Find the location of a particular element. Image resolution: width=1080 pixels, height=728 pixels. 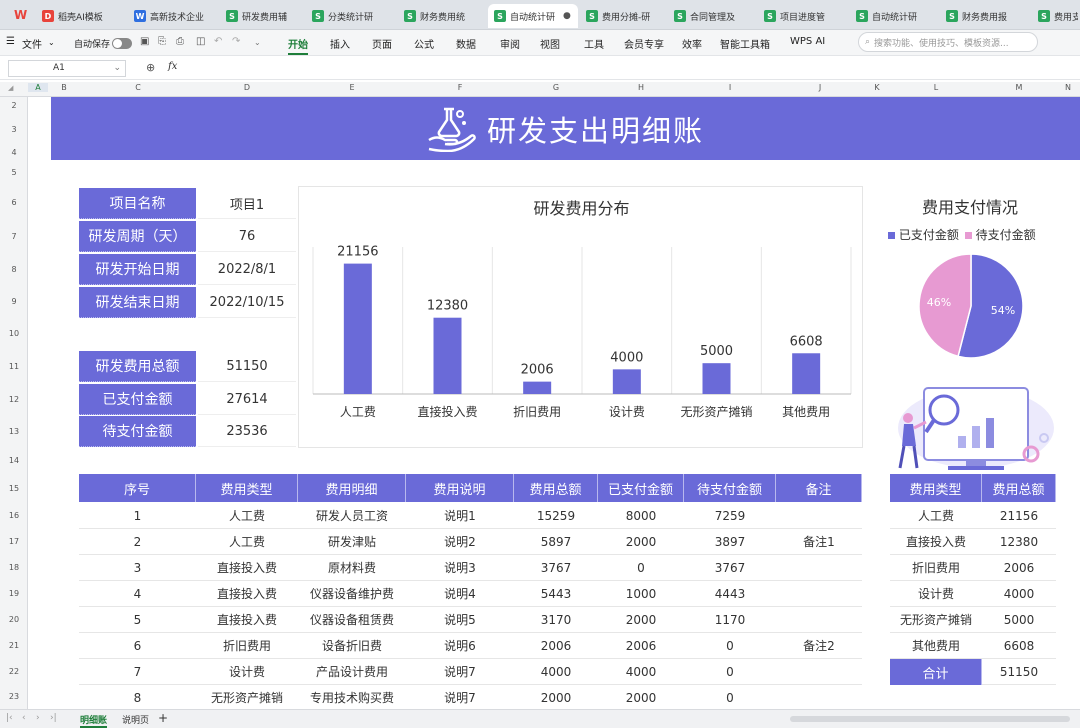

table-cell: 2 is located at coordinates (137, 542).